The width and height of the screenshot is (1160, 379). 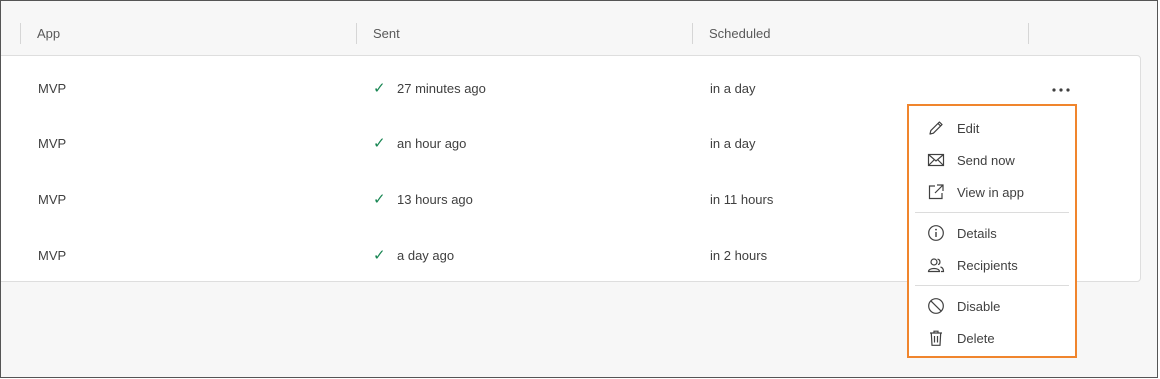 I want to click on more-horizontal-icon, so click(x=1061, y=90).